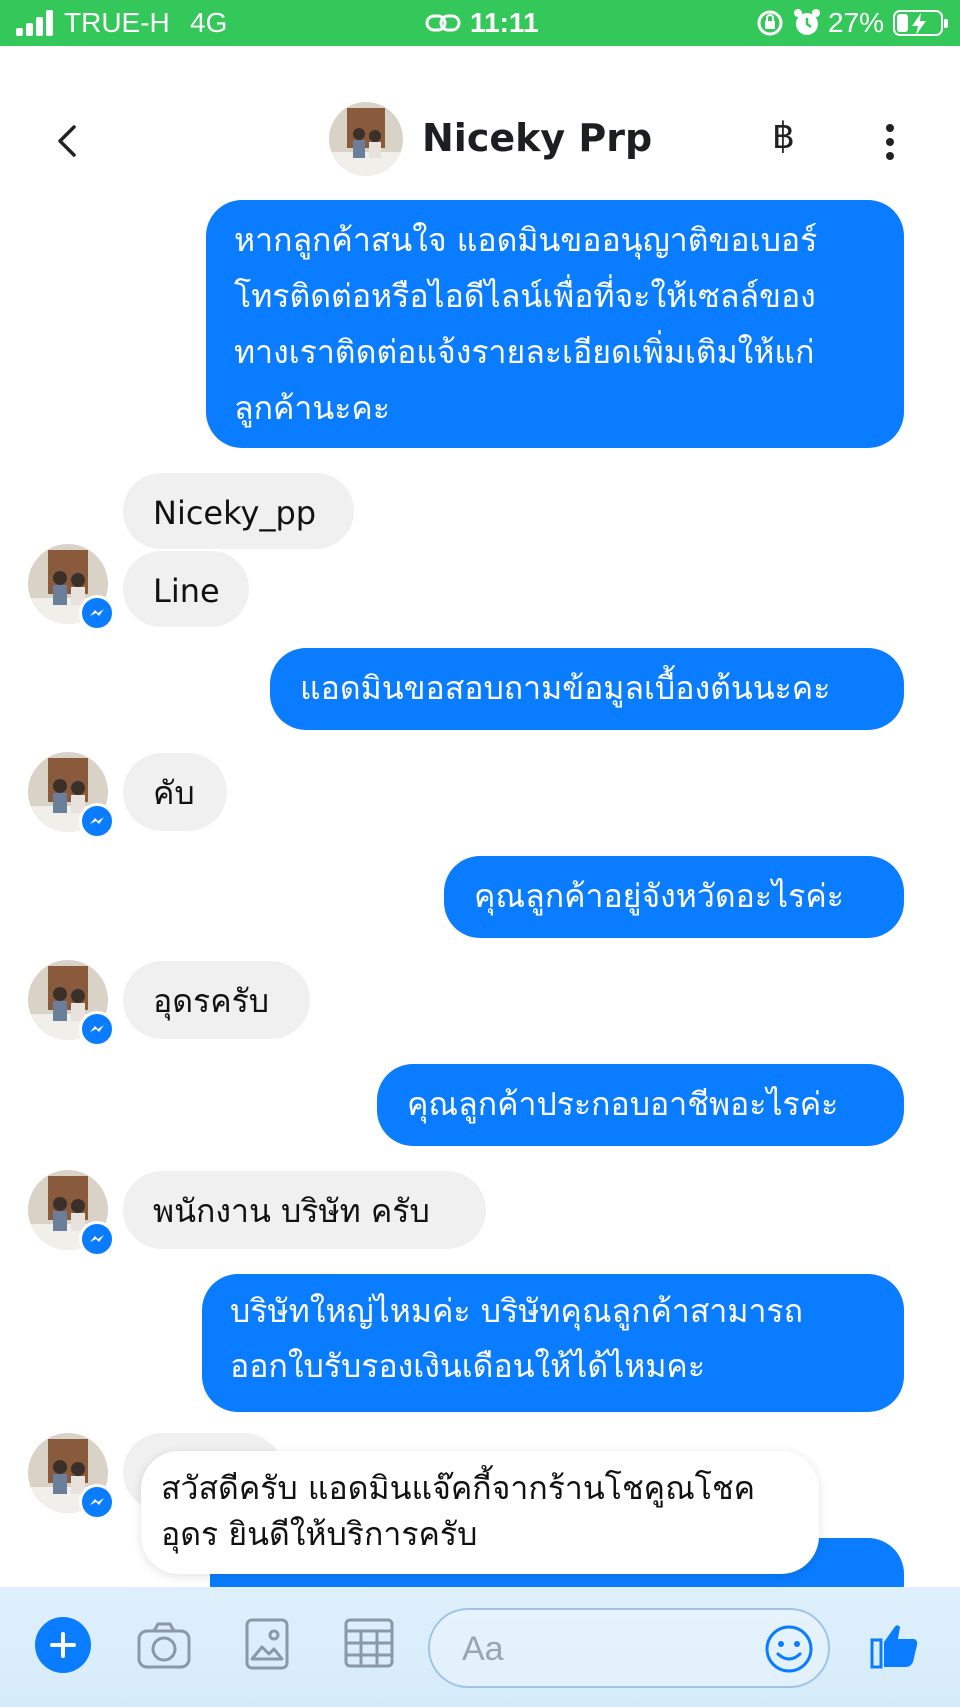 This screenshot has height=1707, width=960. I want to click on thumbs-up-icon, so click(895, 1645).